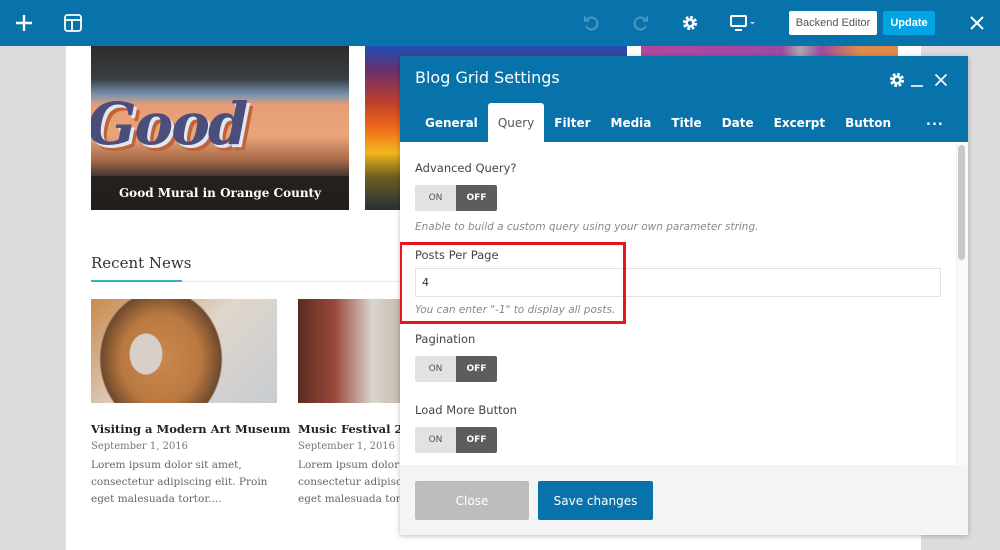 The image size is (1000, 550). I want to click on plus-icon, so click(24, 23).